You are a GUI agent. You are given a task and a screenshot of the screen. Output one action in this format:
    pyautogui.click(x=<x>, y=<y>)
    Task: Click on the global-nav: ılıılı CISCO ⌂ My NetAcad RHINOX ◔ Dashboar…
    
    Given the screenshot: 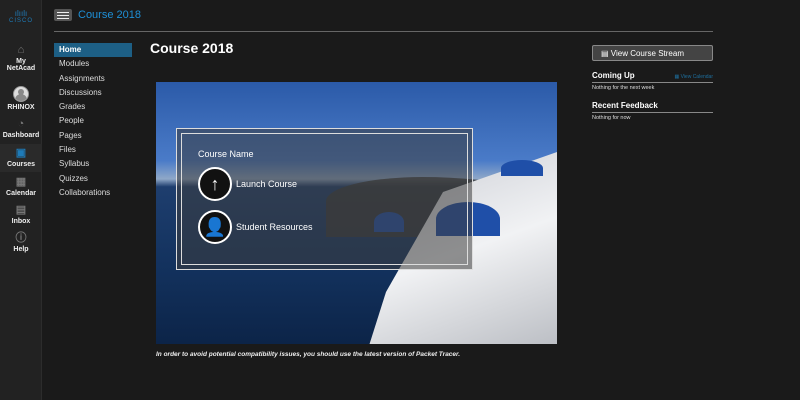 What is the action you would take?
    pyautogui.click(x=21, y=200)
    